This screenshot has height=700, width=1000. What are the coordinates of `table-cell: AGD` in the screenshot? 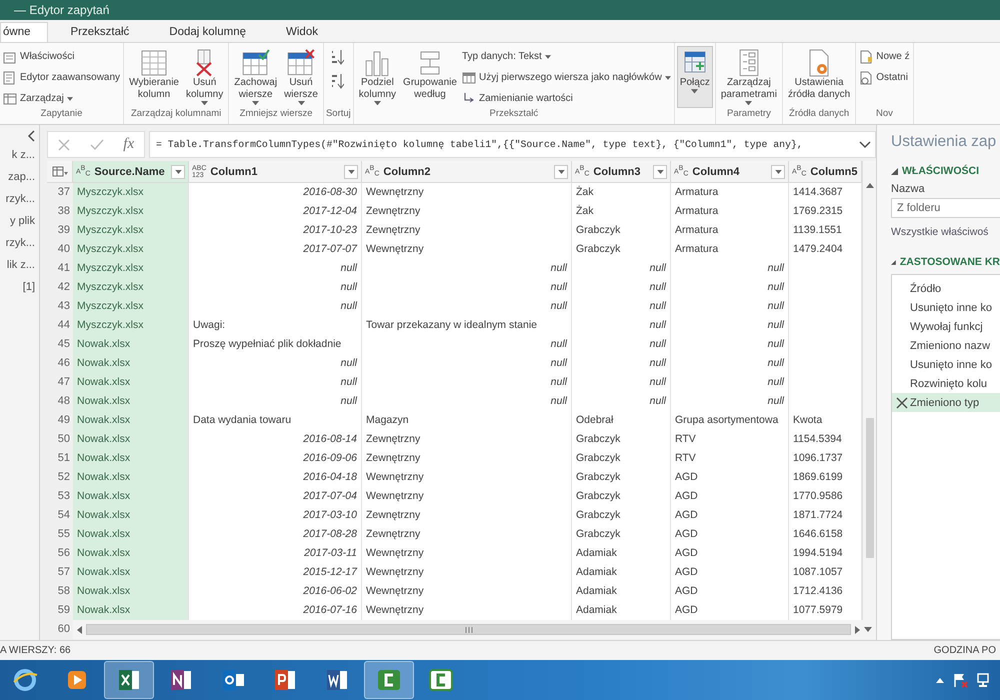 It's located at (730, 573).